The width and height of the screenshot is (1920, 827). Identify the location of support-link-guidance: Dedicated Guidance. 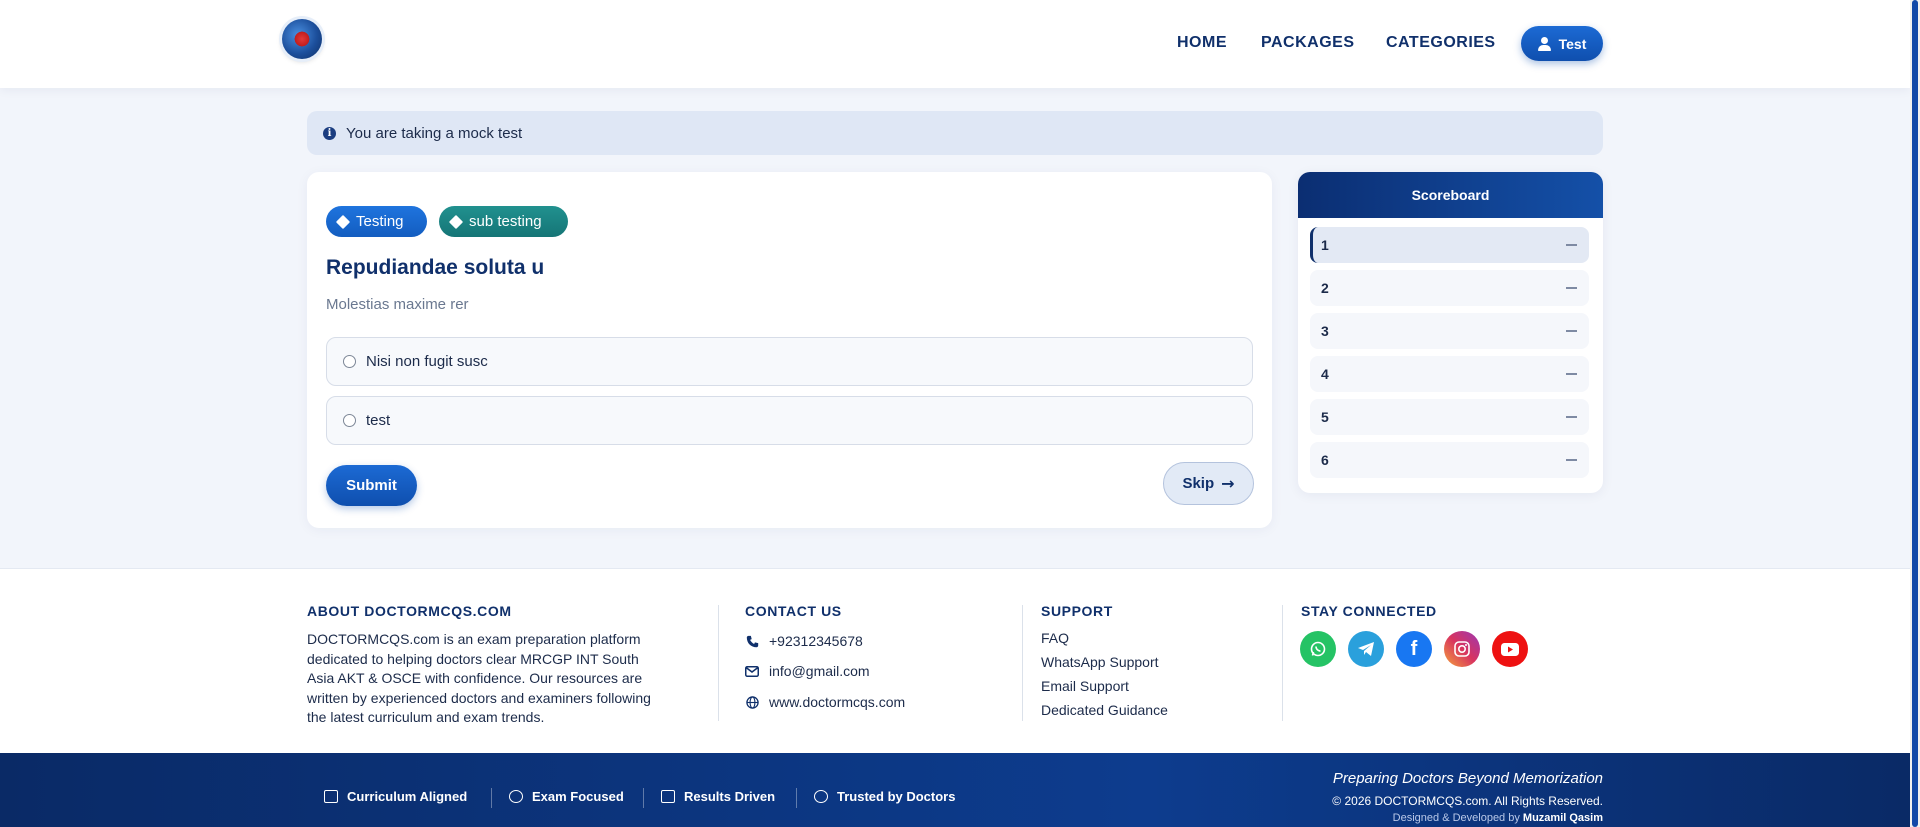
(1104, 710).